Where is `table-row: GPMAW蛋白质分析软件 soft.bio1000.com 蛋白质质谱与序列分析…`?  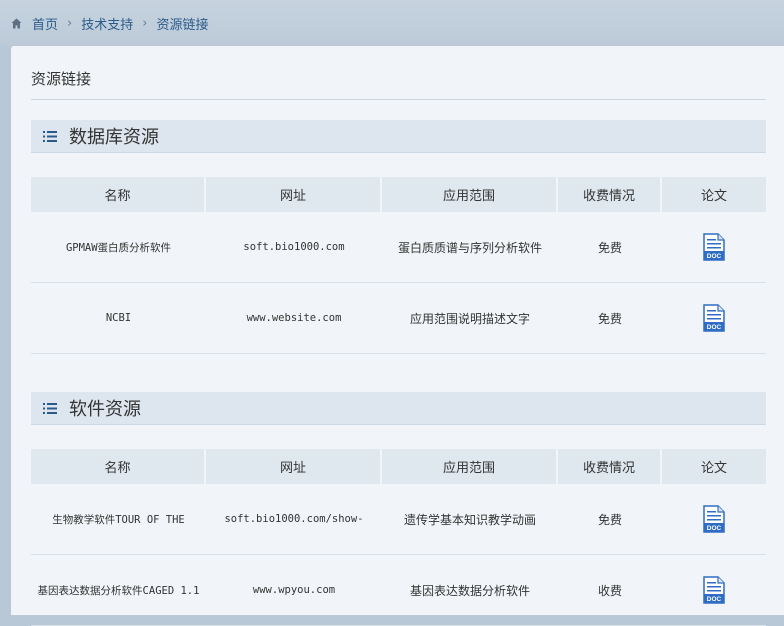
table-row: GPMAW蛋白质分析软件 soft.bio1000.com 蛋白质质谱与序列分析… is located at coordinates (398, 247).